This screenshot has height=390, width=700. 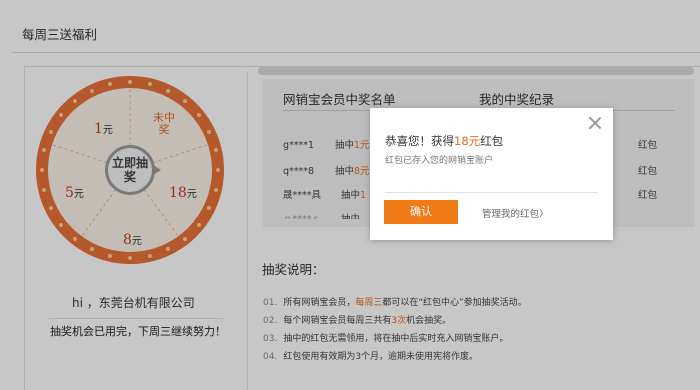 I want to click on modal-subtitle: 红包已存入您的网销宝账户, so click(x=439, y=161).